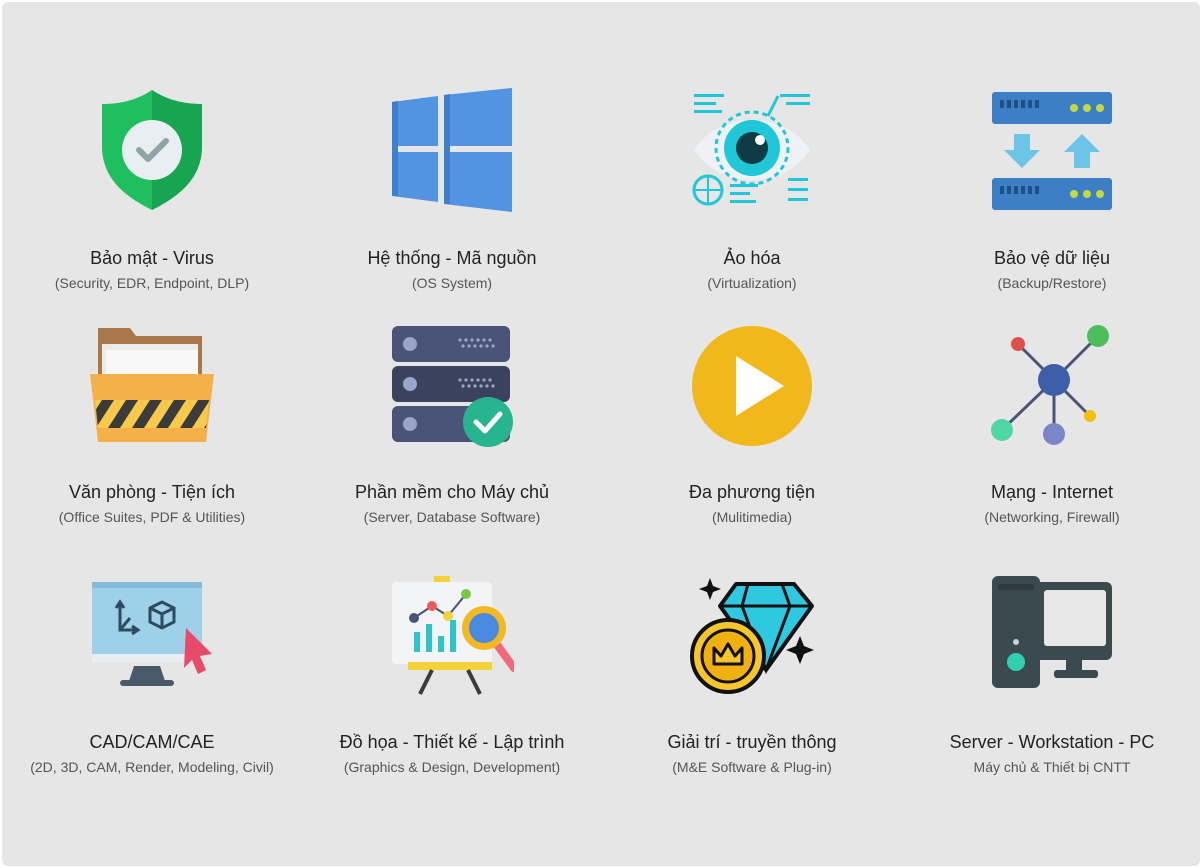 The width and height of the screenshot is (1202, 868). I want to click on category-subtitle: (Networking, Firewall), so click(1052, 517).